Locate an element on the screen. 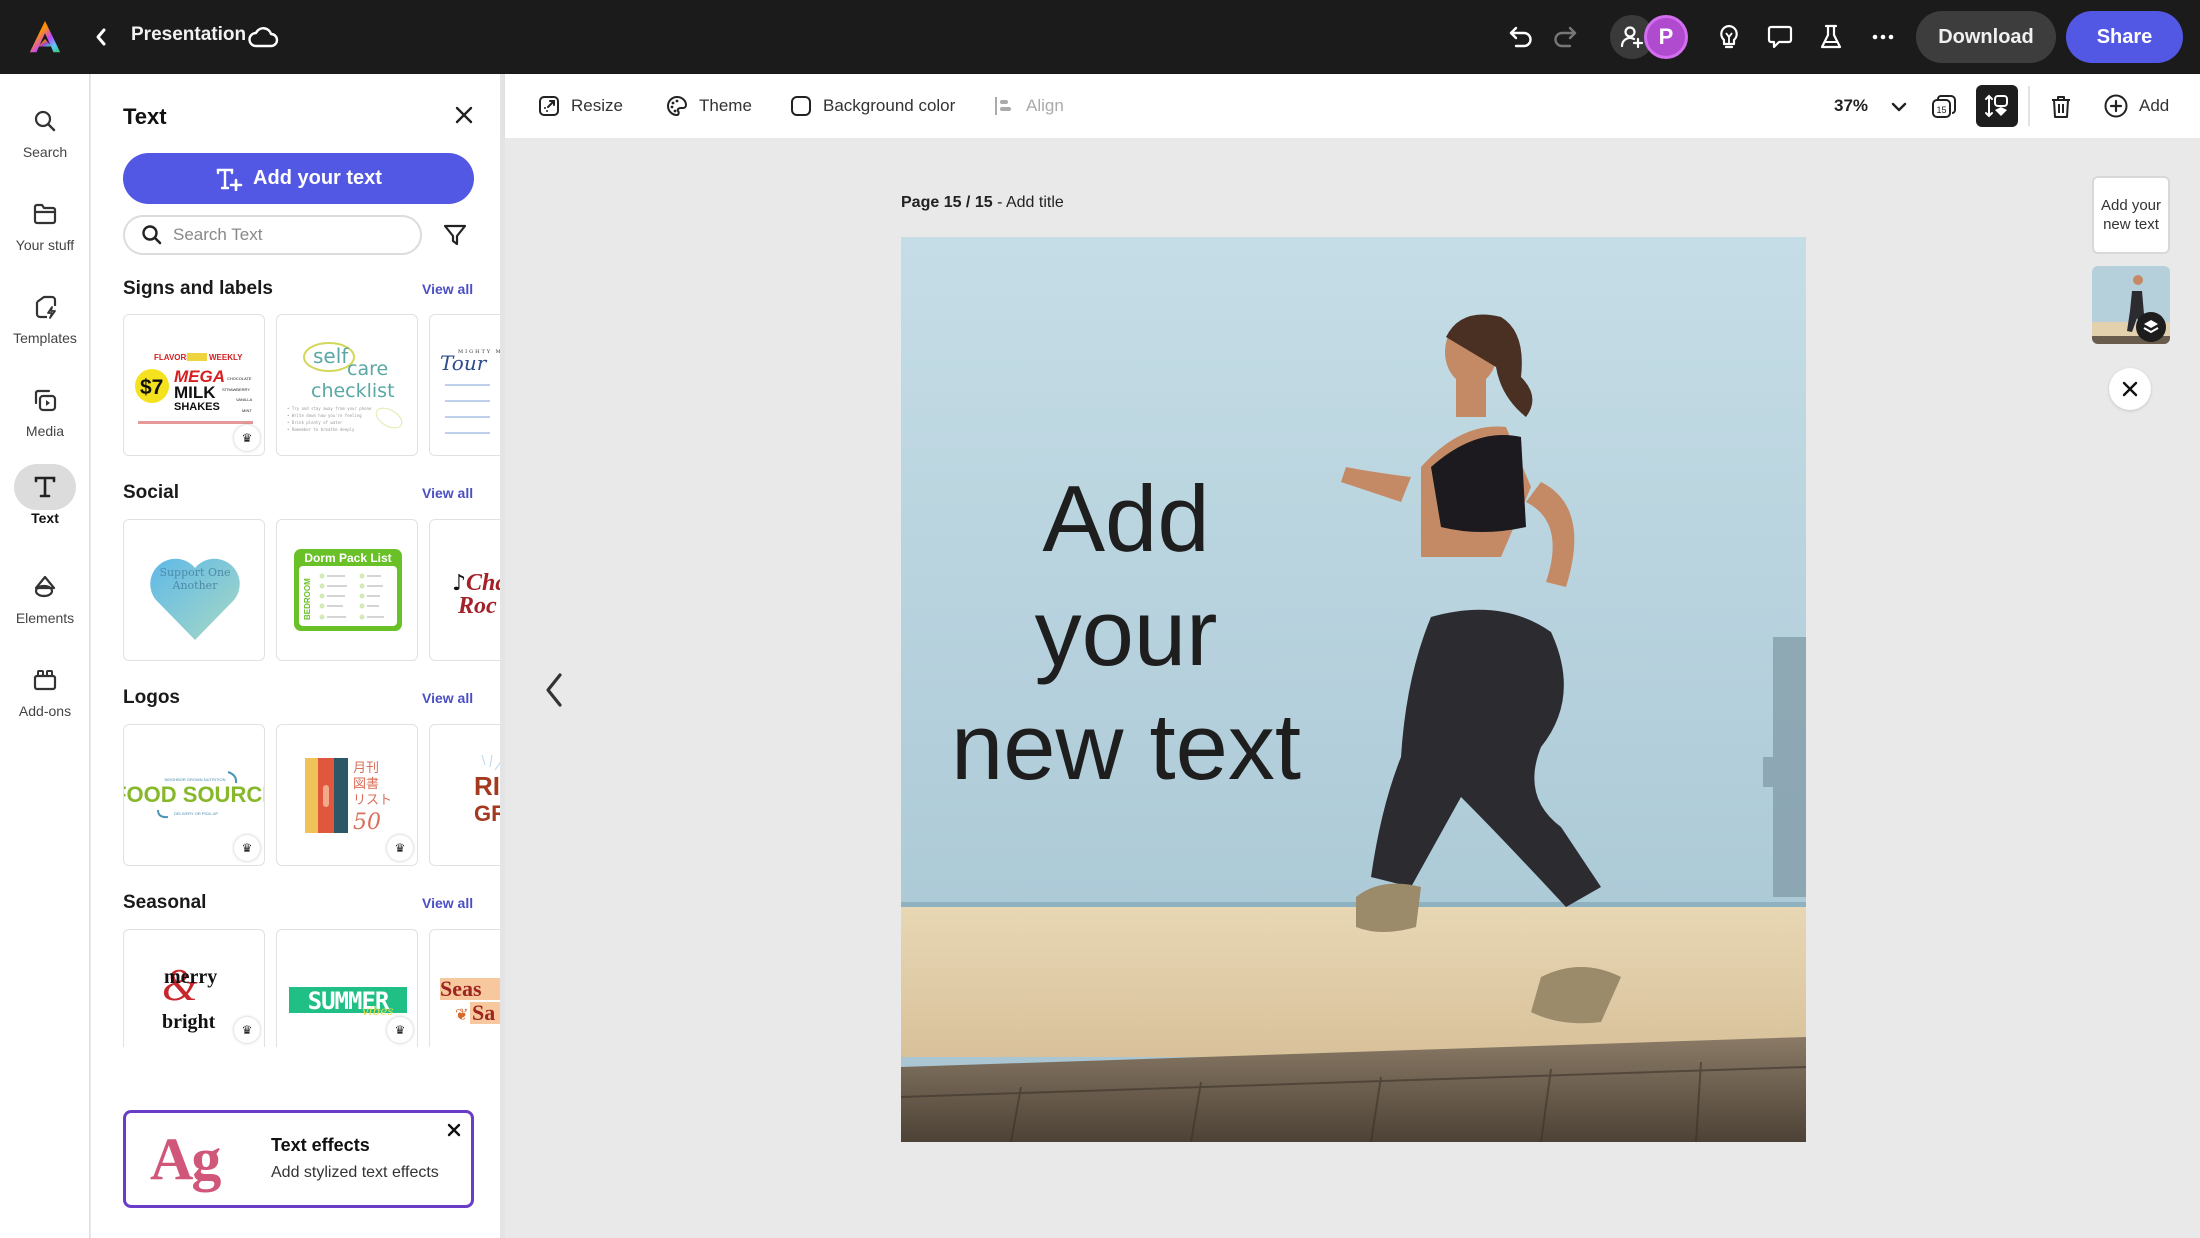 This screenshot has width=2200, height=1238. svg-text:• Try and stay away from your: • Try and stay away from your phone is located at coordinates (329, 408).